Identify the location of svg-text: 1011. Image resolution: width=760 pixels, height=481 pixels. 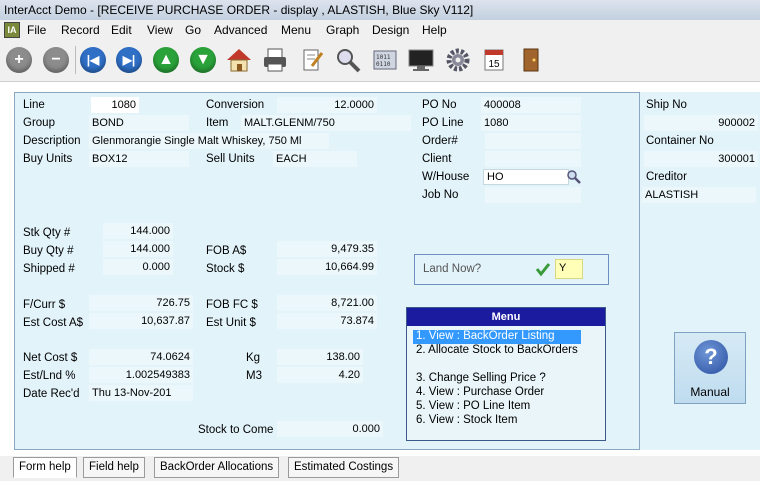
(383, 57).